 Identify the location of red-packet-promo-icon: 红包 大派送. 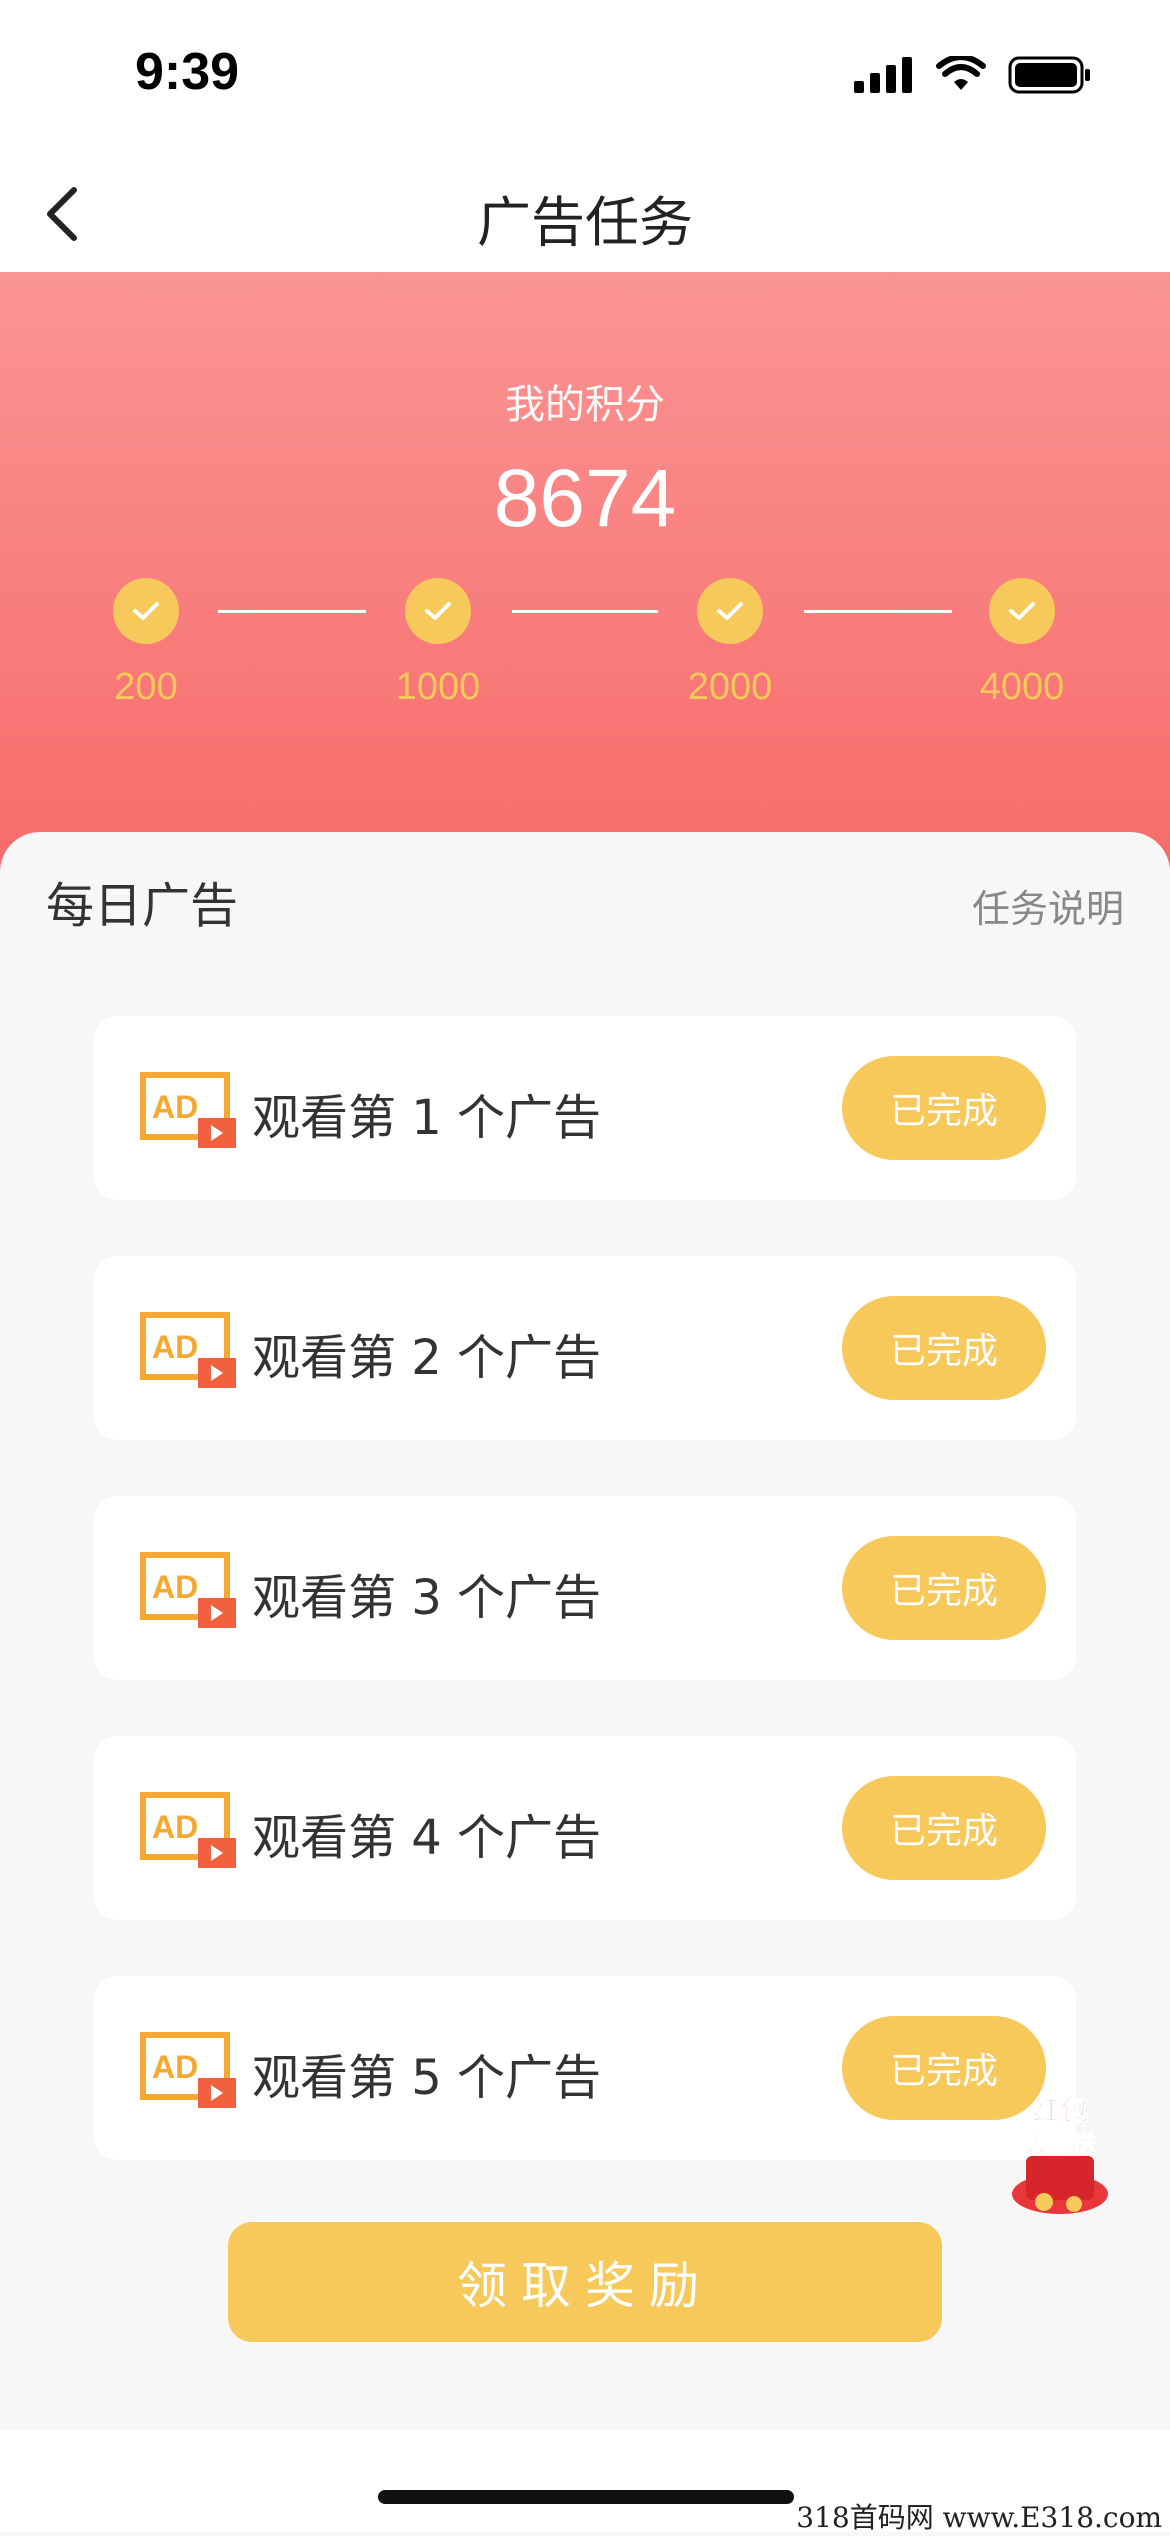
(1060, 2155).